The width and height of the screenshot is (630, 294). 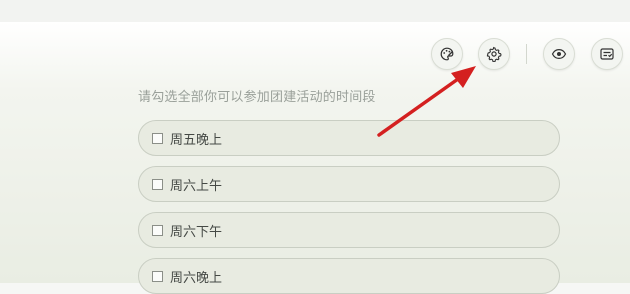 What do you see at coordinates (196, 186) in the screenshot?
I see `option-label: 周六上午` at bounding box center [196, 186].